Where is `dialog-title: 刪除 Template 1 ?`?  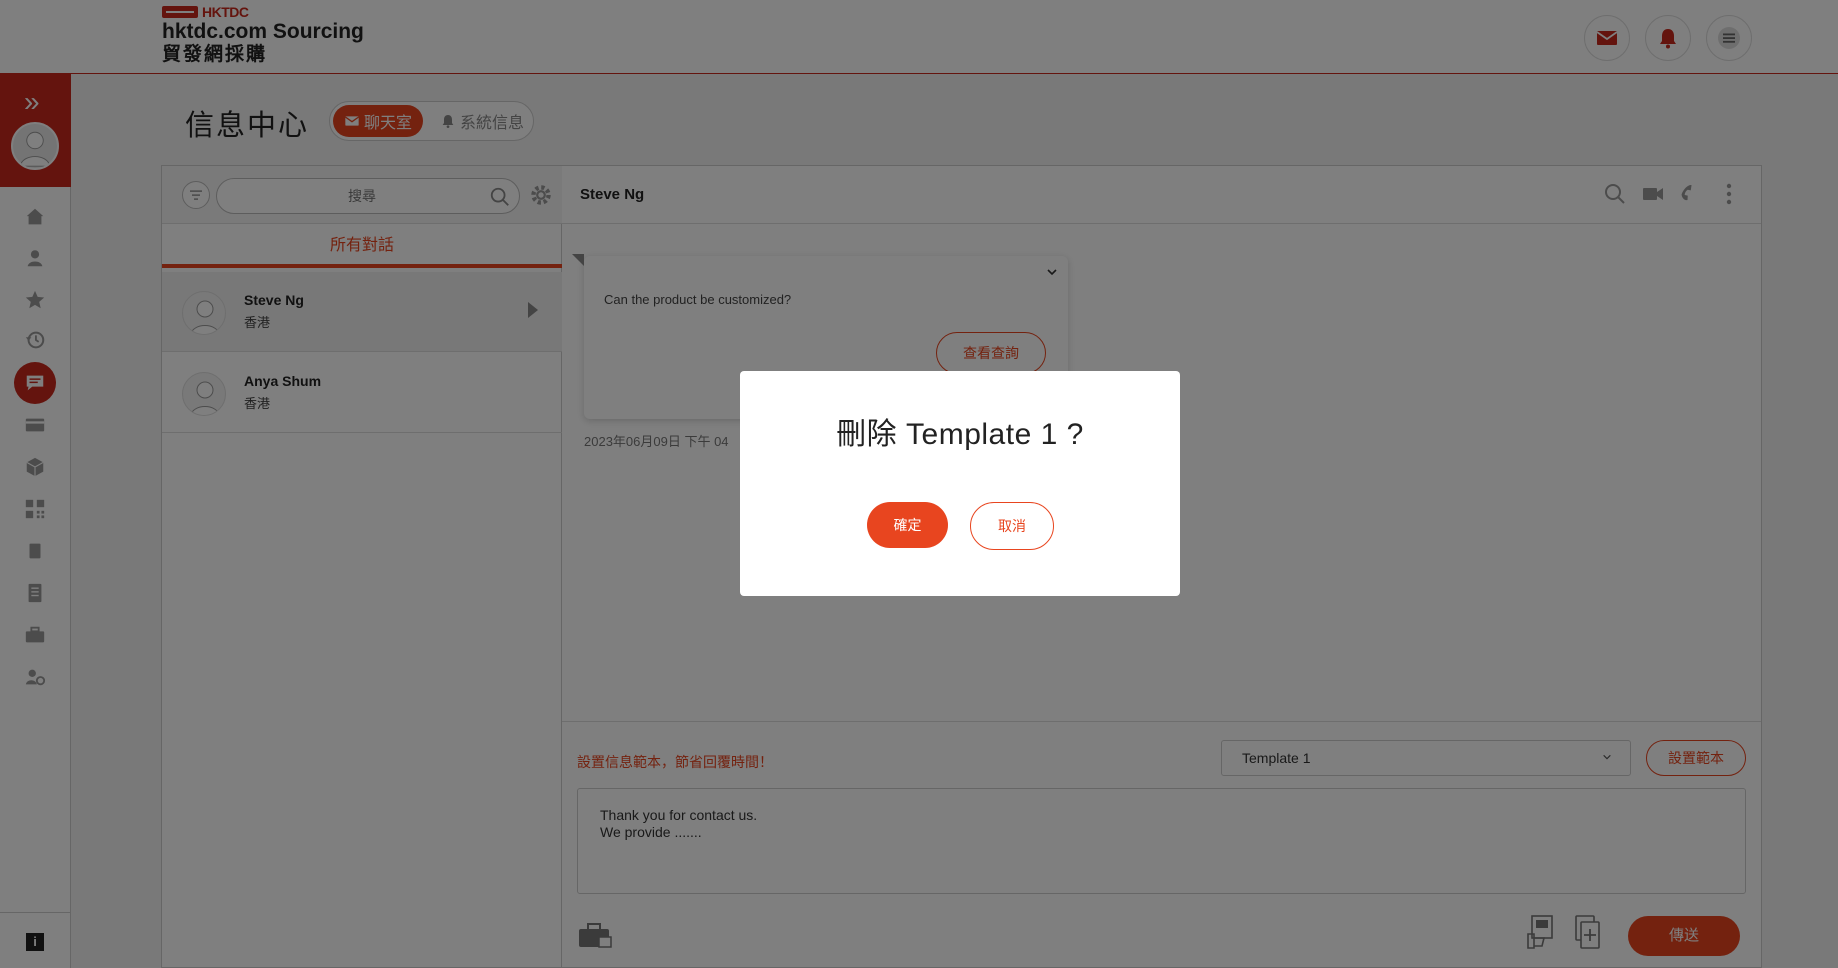
dialog-title: 刪除 Template 1 ? is located at coordinates (960, 434).